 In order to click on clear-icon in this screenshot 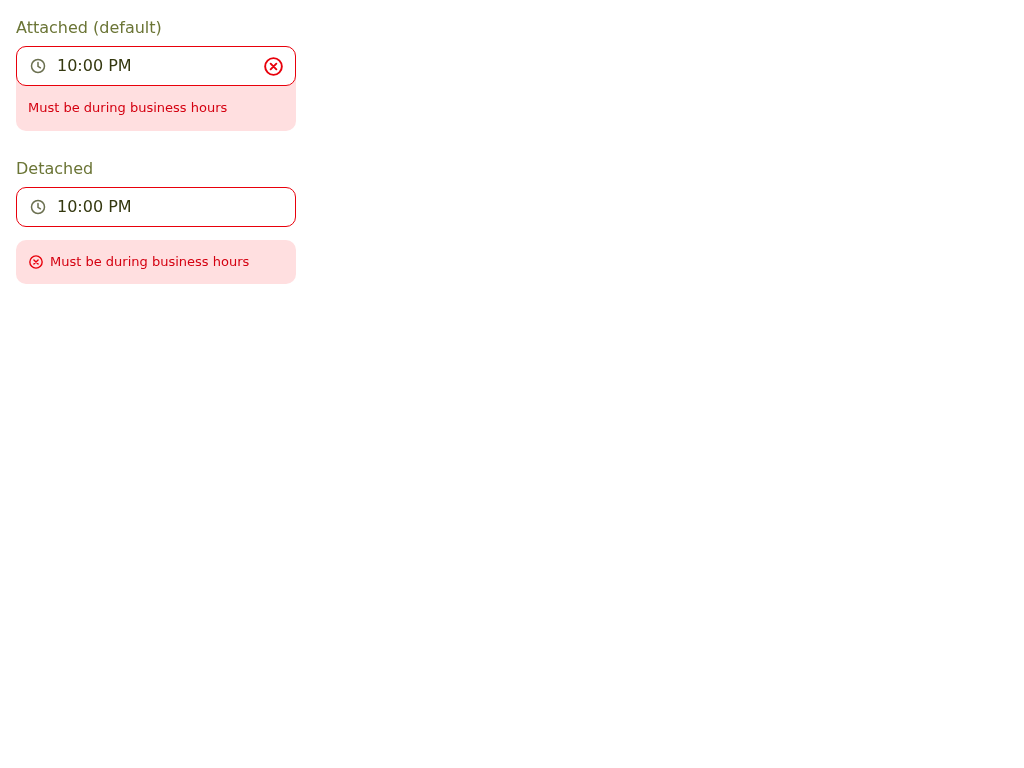, I will do `click(273, 66)`.